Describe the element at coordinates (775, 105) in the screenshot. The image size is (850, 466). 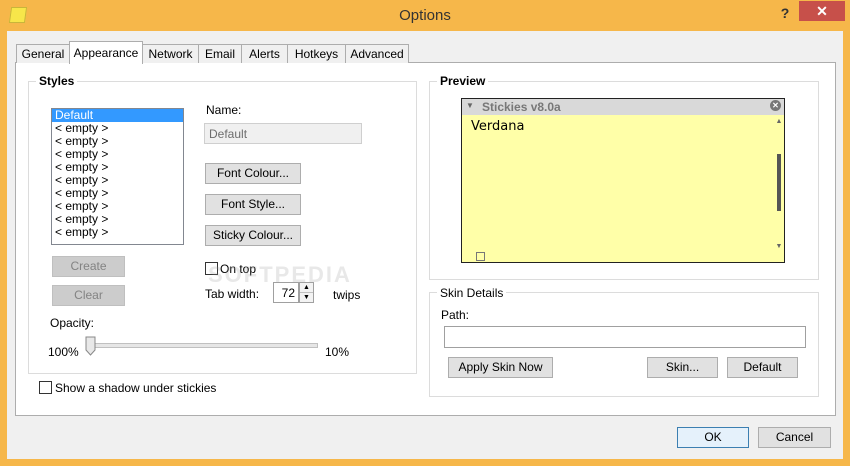
I see `sticky-close-icon: ✕` at that location.